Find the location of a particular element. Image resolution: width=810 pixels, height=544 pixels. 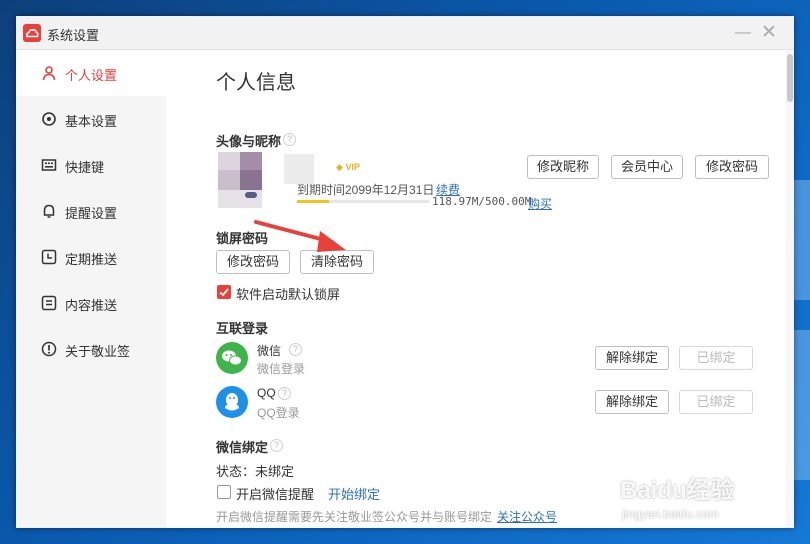

wechat-remind-label: 开启微信提醒 is located at coordinates (275, 494).